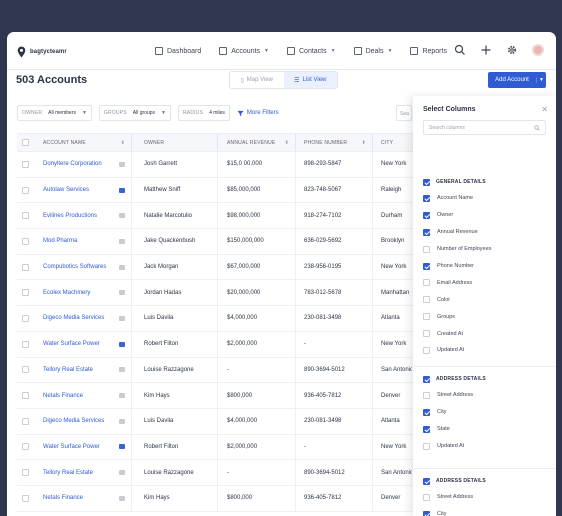 The height and width of the screenshot is (516, 562). Describe the element at coordinates (484, 249) in the screenshot. I see `column-option: Number of Employees` at that location.